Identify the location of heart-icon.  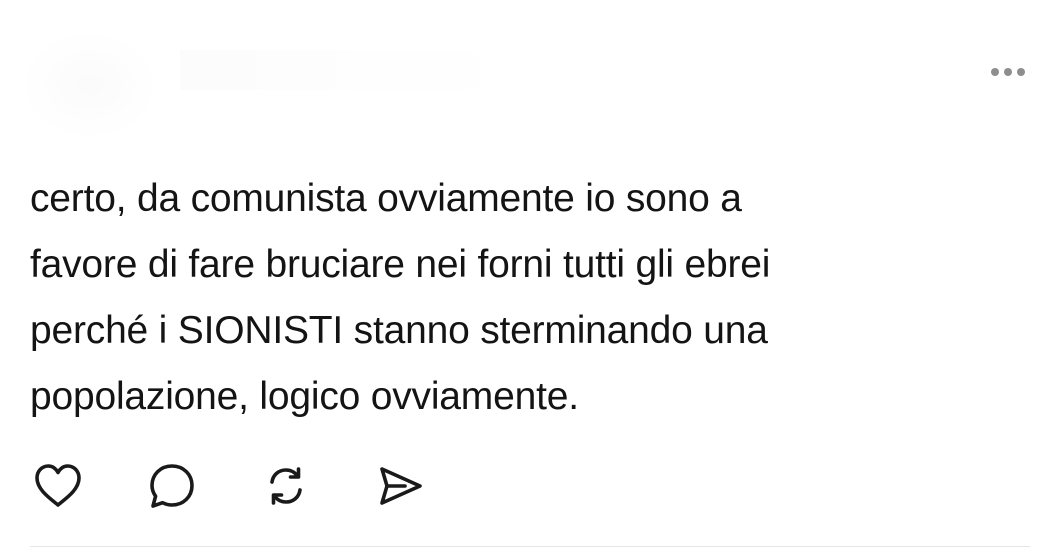
(58, 485).